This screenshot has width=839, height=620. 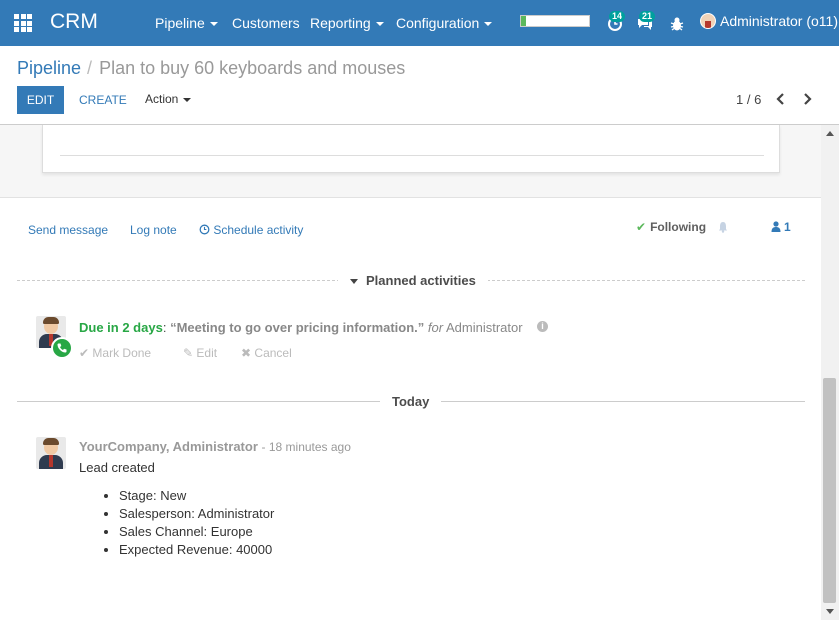 I want to click on send-message-button: Send message, so click(x=68, y=230).